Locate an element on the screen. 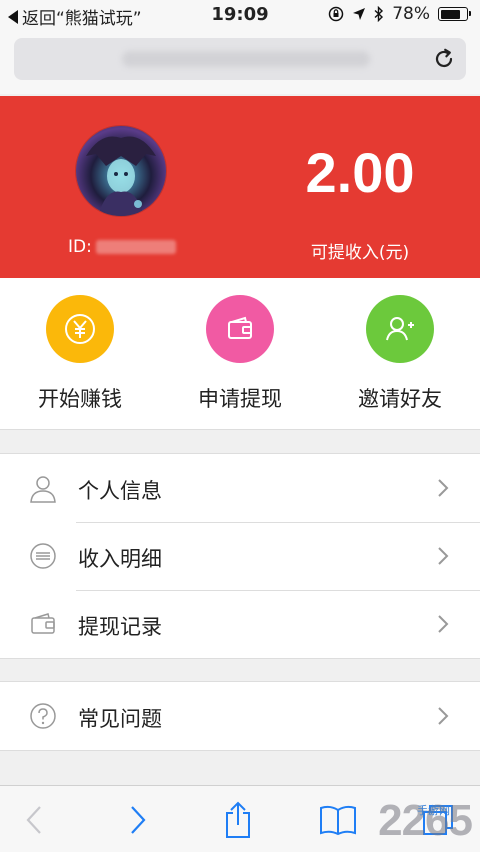 This screenshot has width=480, height=852. location-arrow-icon is located at coordinates (359, 14).